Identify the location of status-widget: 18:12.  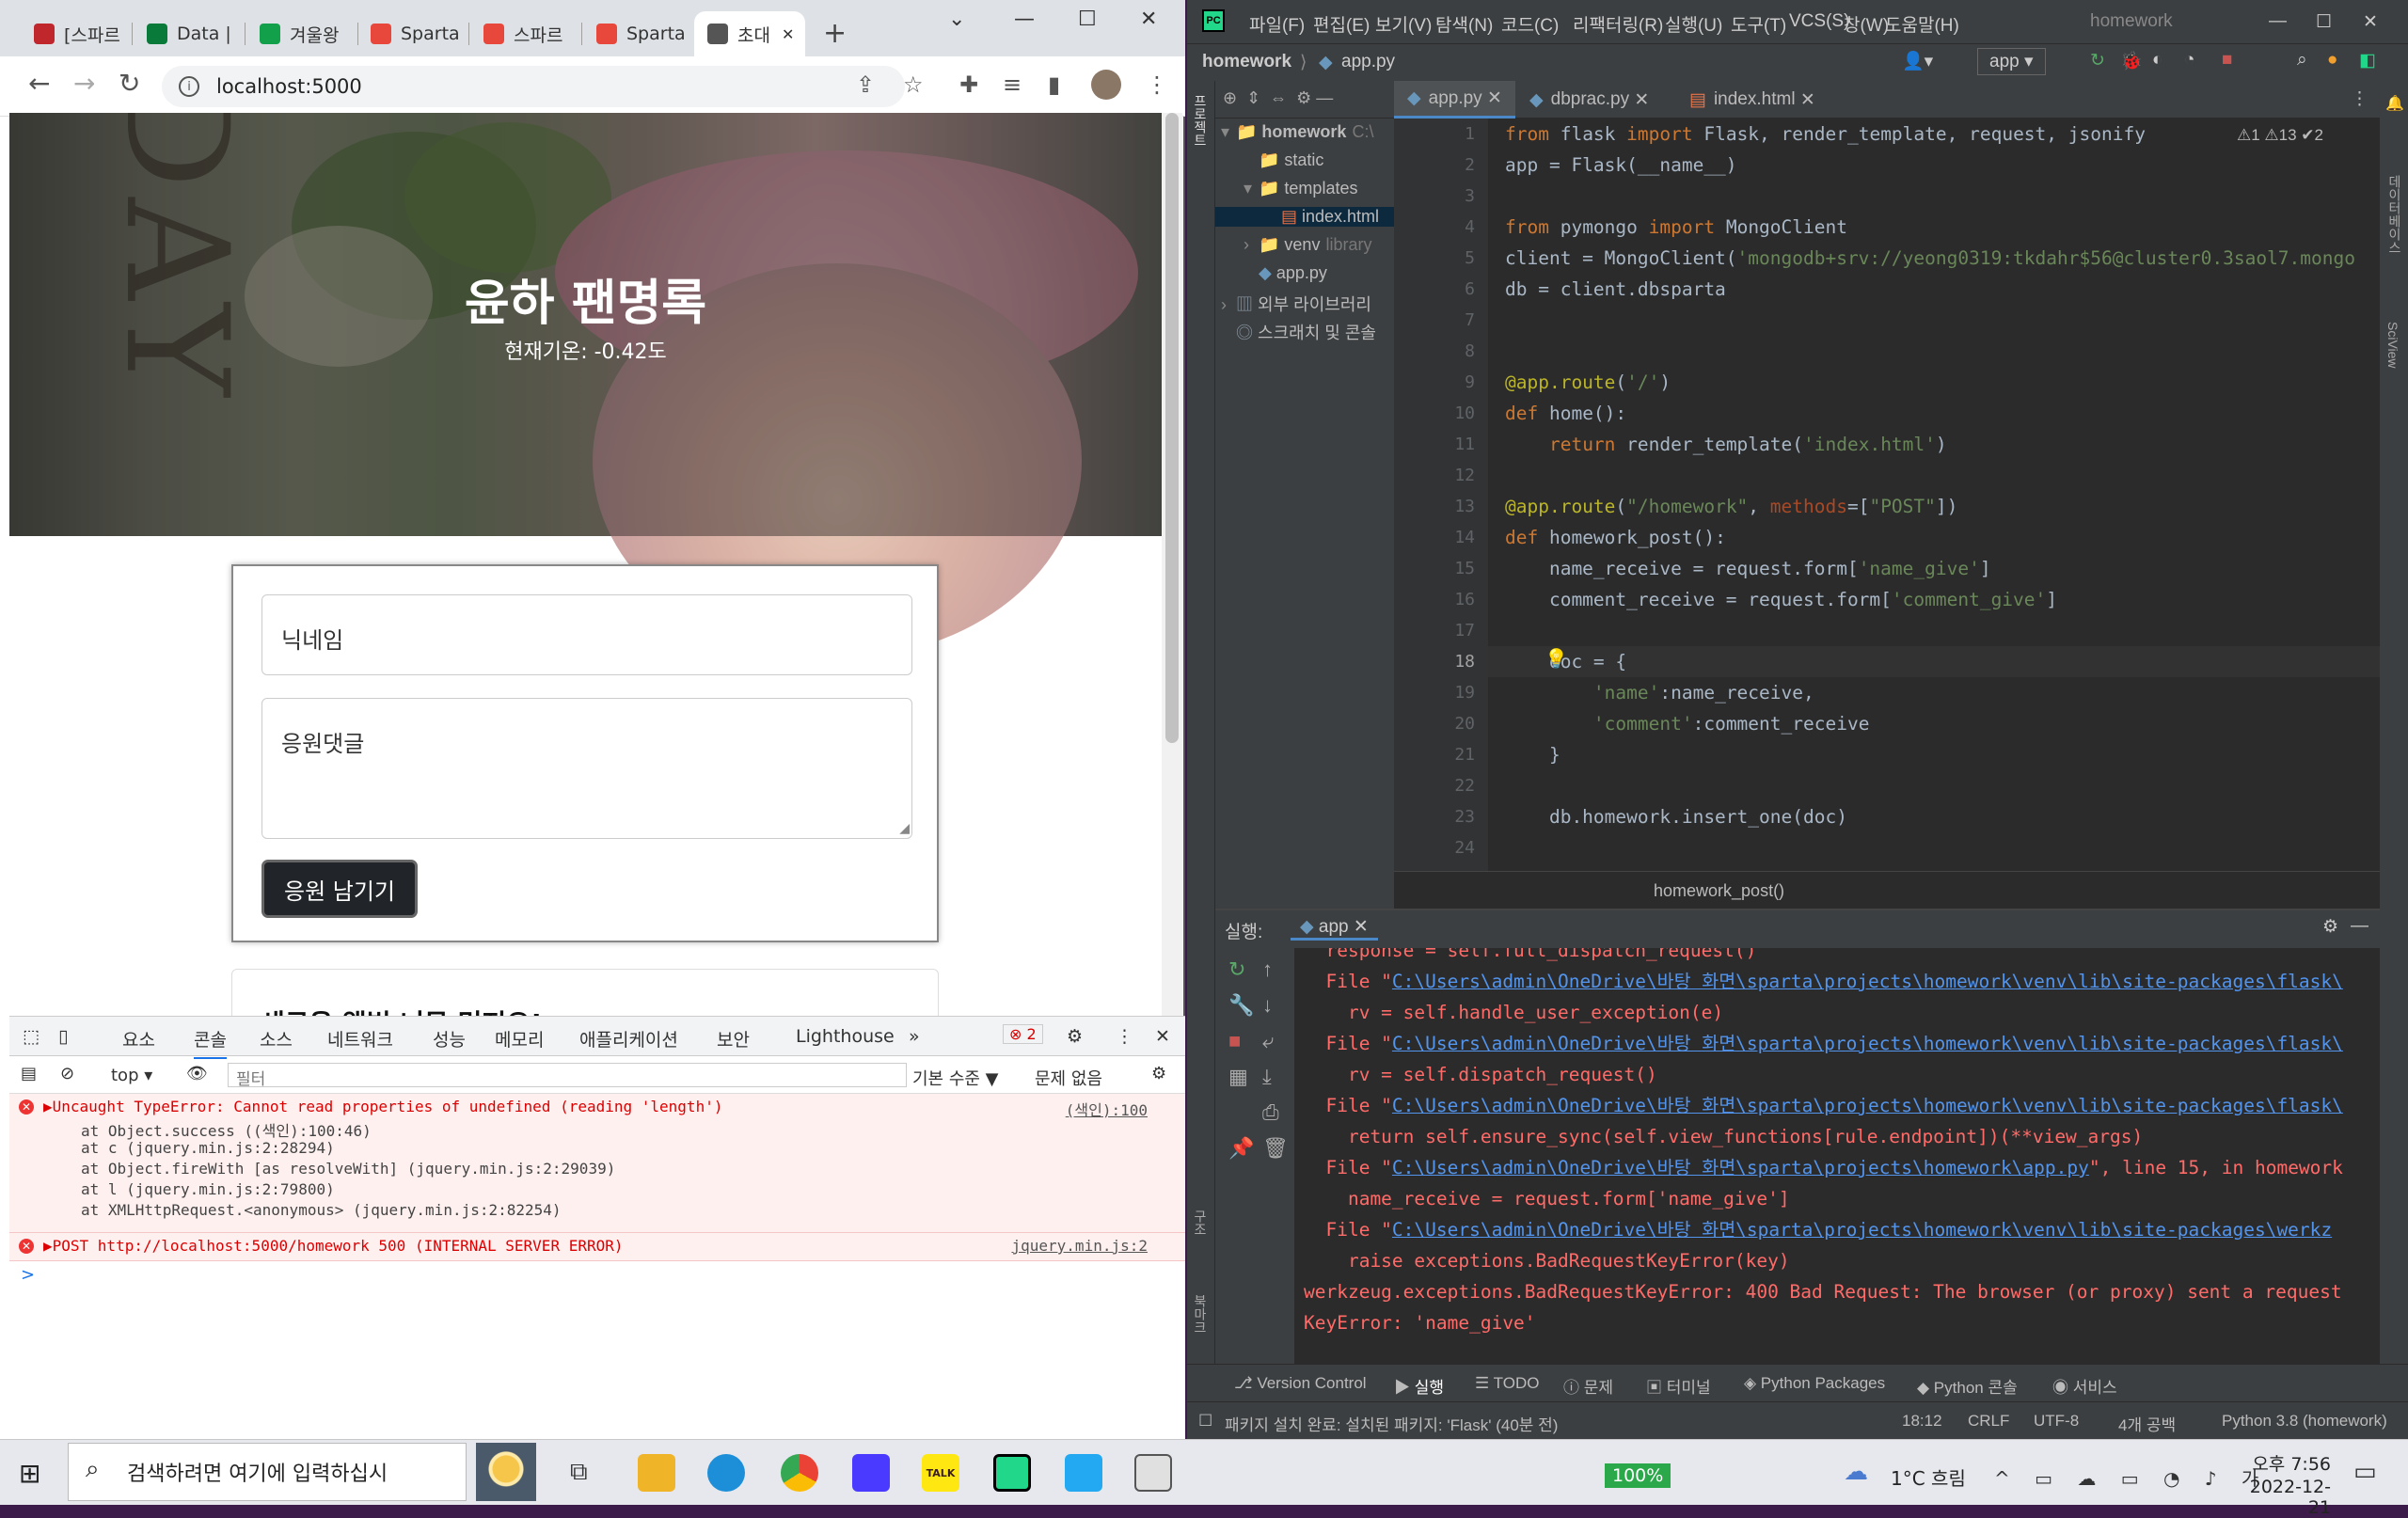
(1922, 1422).